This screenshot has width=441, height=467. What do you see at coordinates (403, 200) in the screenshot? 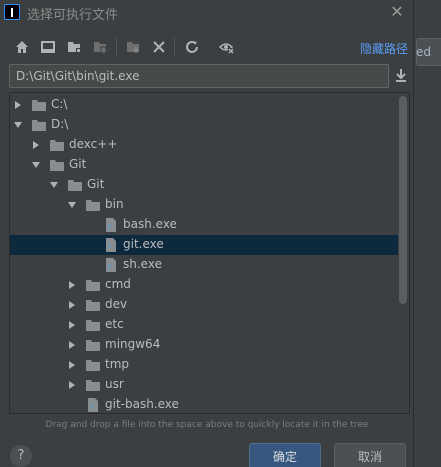
I see `tree-scrollbar` at bounding box center [403, 200].